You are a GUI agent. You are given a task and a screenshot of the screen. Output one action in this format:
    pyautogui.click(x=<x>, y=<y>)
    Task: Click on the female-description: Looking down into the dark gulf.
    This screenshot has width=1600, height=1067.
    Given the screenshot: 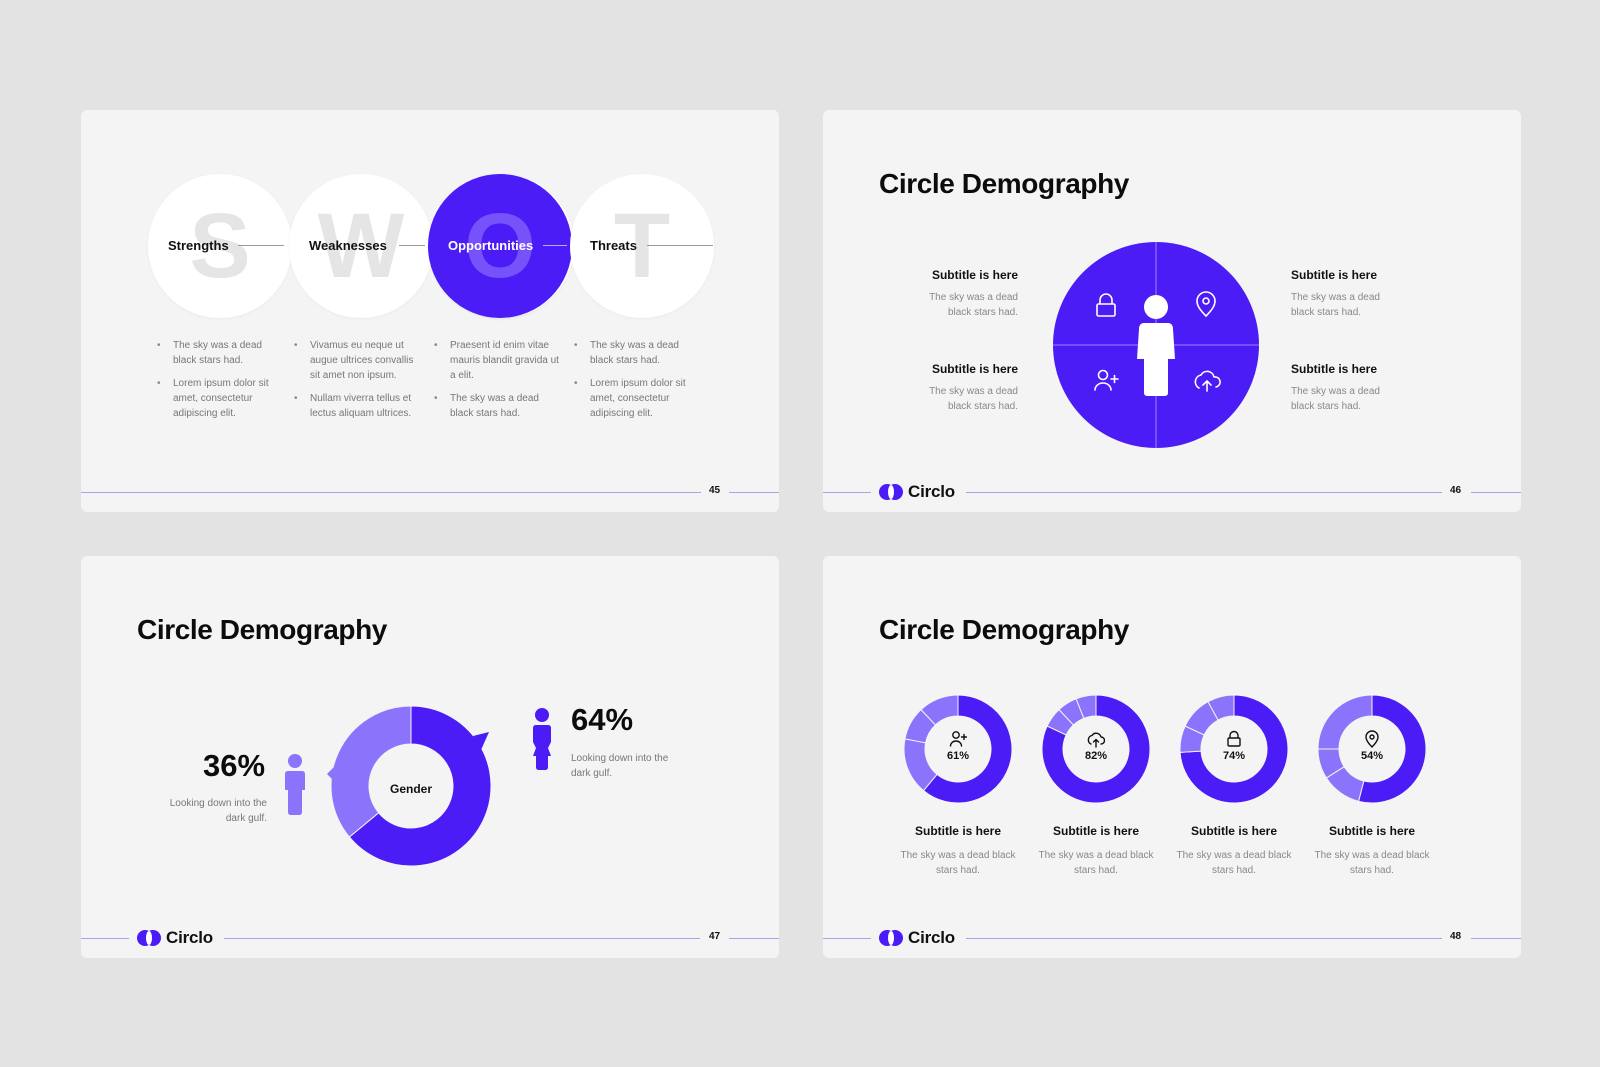 What is the action you would take?
    pyautogui.click(x=620, y=766)
    